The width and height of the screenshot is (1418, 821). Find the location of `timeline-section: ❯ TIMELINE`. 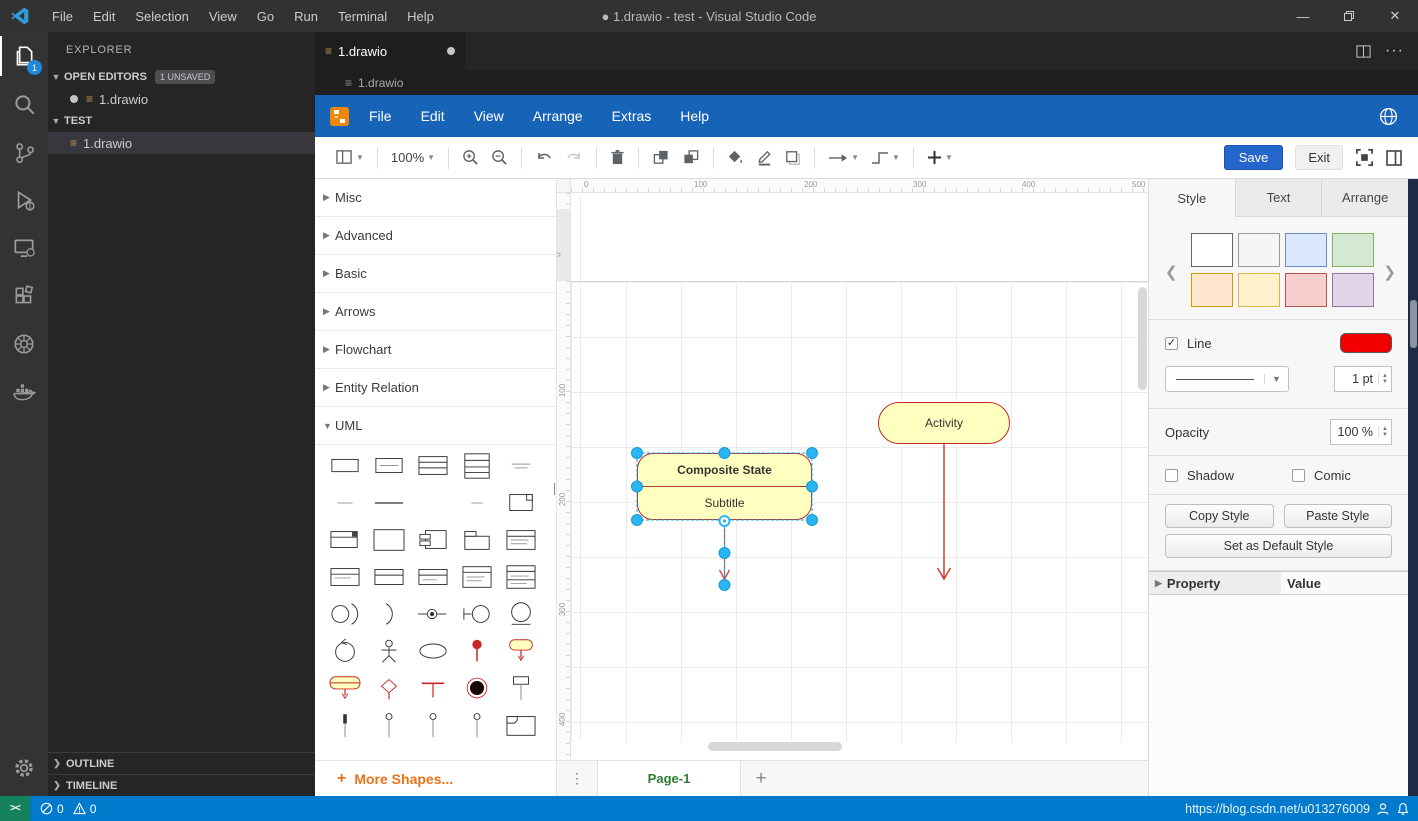

timeline-section: ❯ TIMELINE is located at coordinates (181, 785).